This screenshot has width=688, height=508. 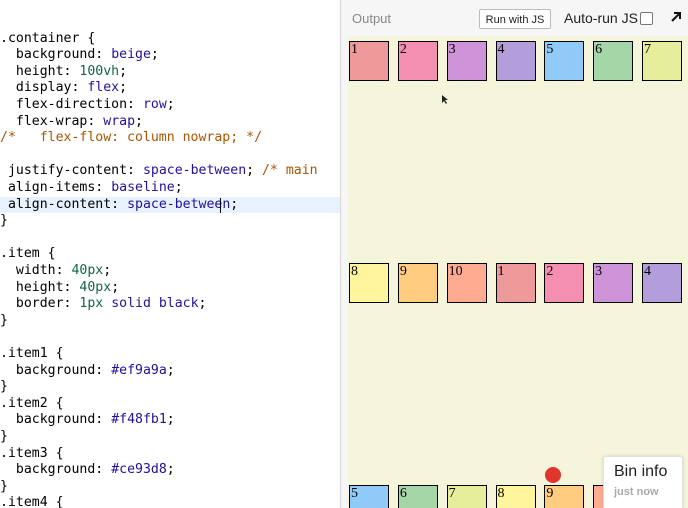 I want to click on bin-info-badge: Bin info just now, so click(x=643, y=482).